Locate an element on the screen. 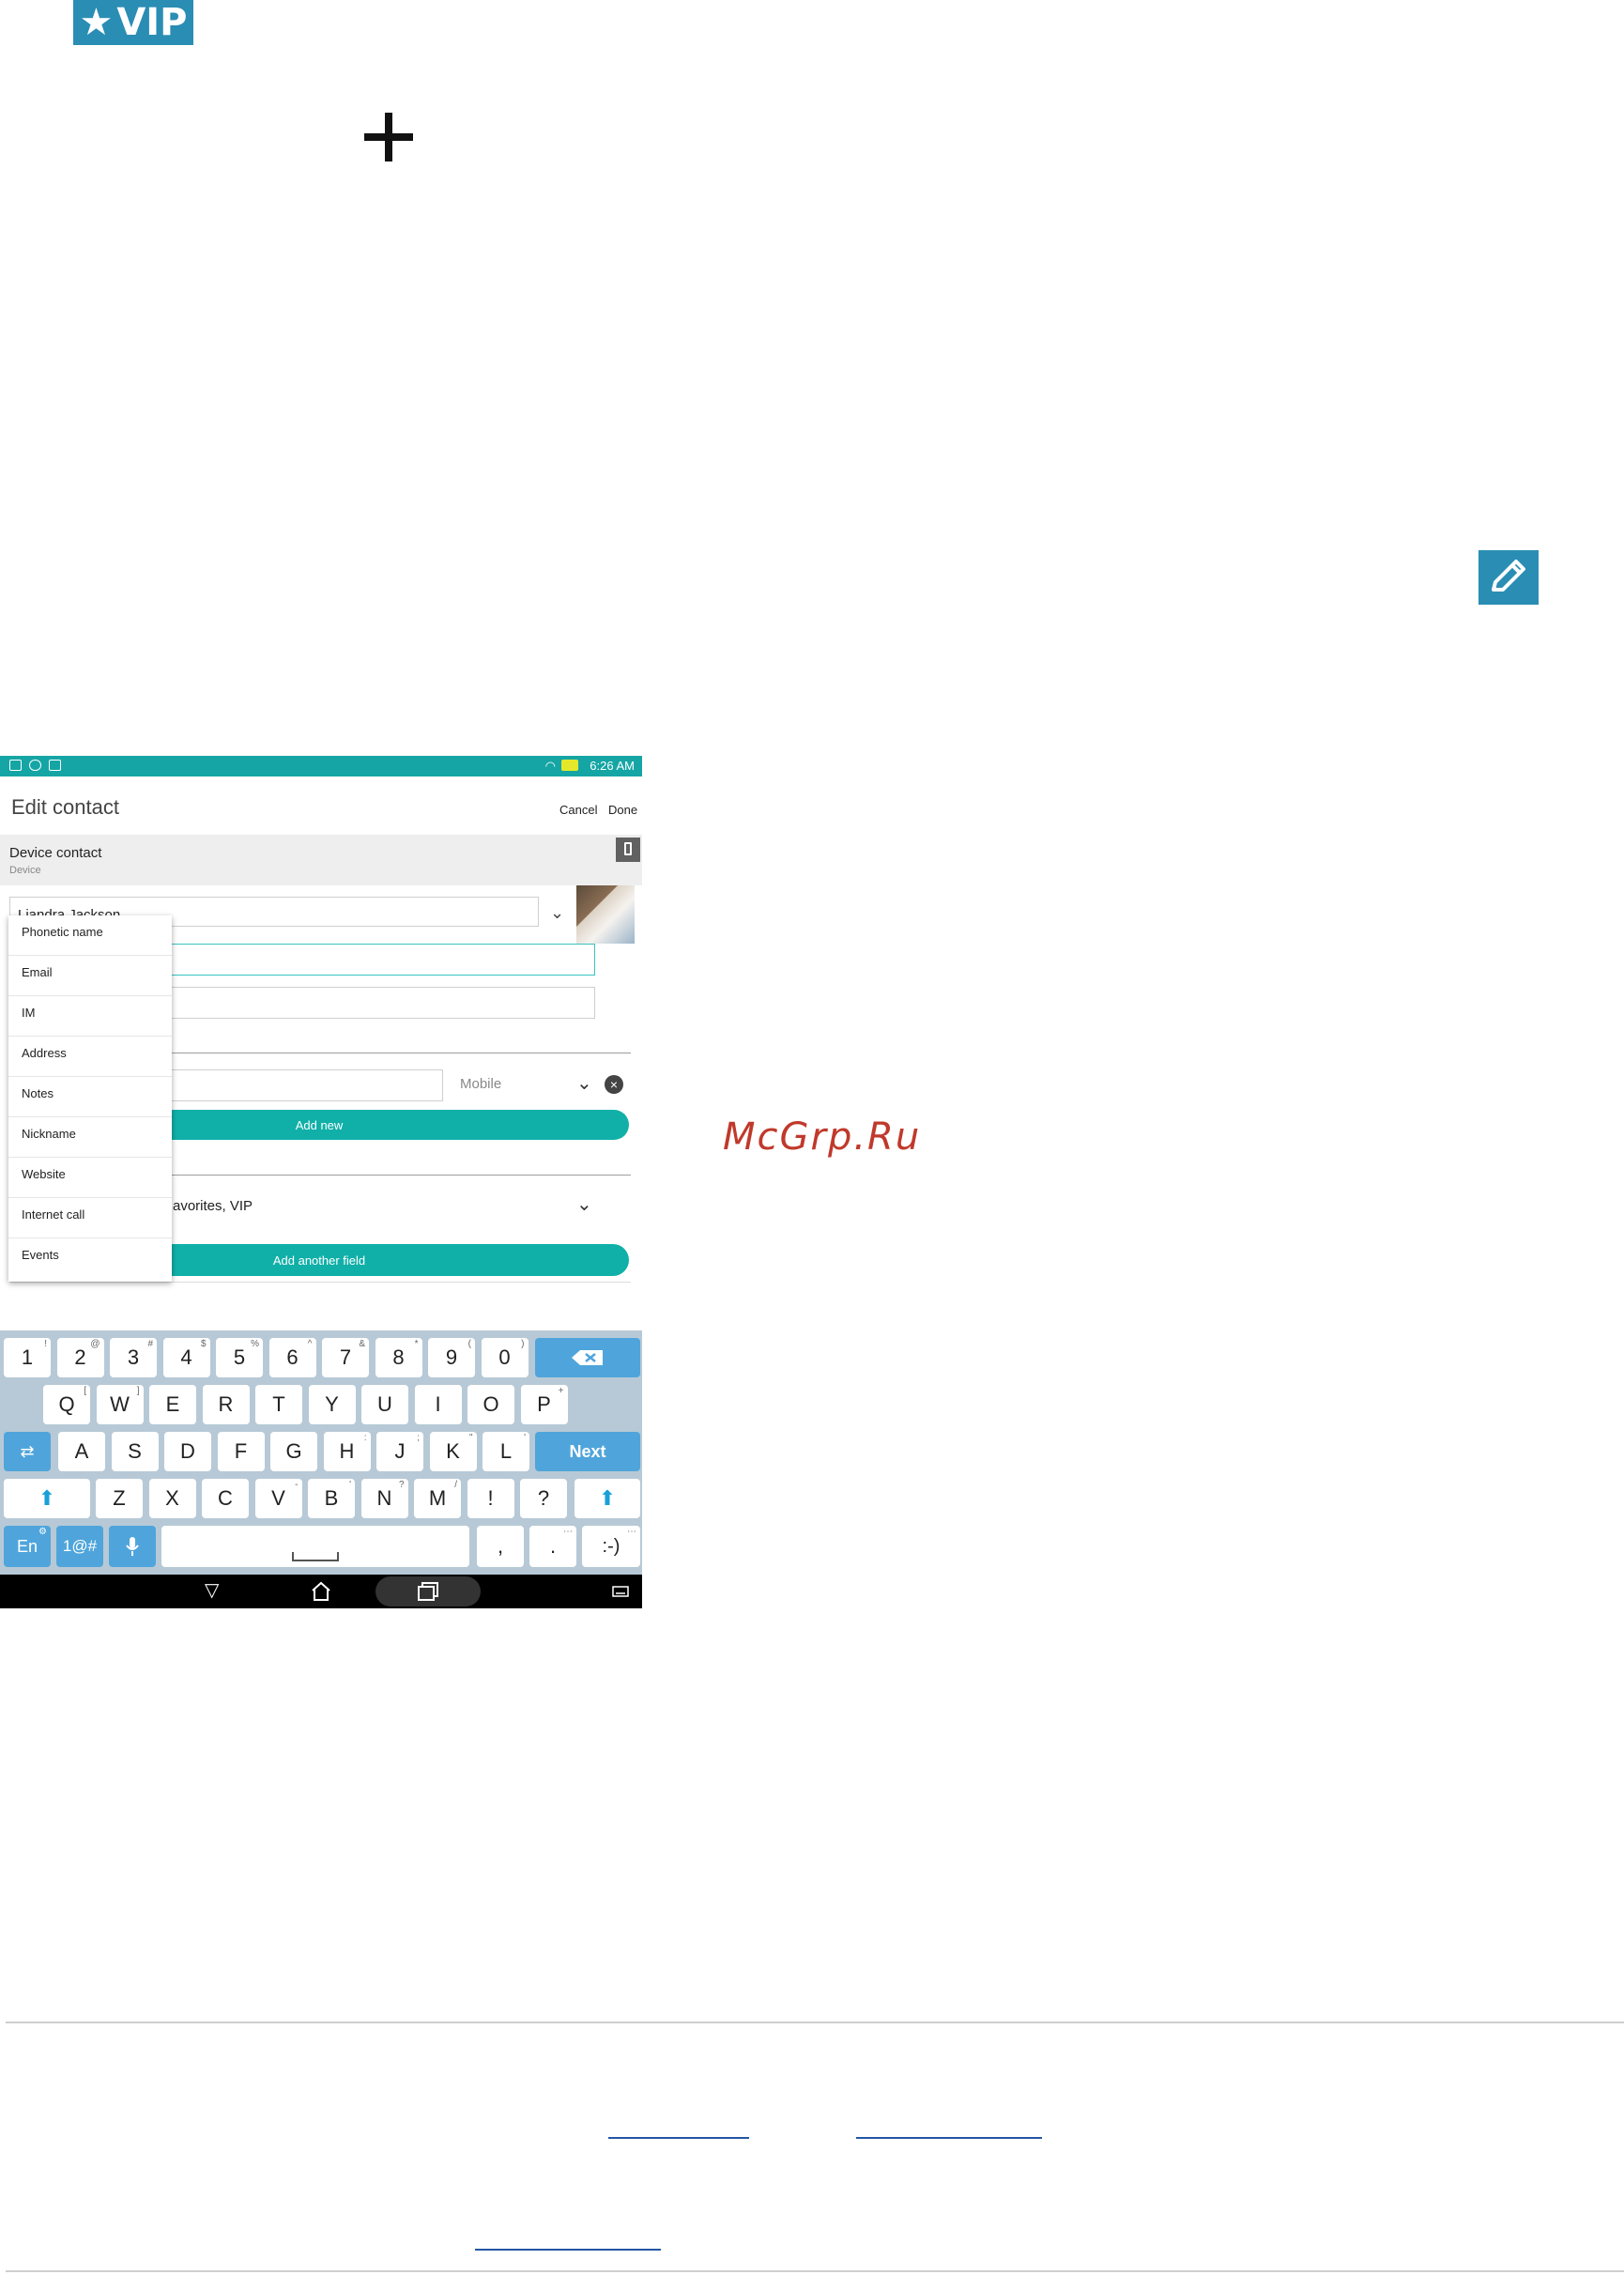 The height and width of the screenshot is (2275, 1624). key: H: is located at coordinates (347, 1451).